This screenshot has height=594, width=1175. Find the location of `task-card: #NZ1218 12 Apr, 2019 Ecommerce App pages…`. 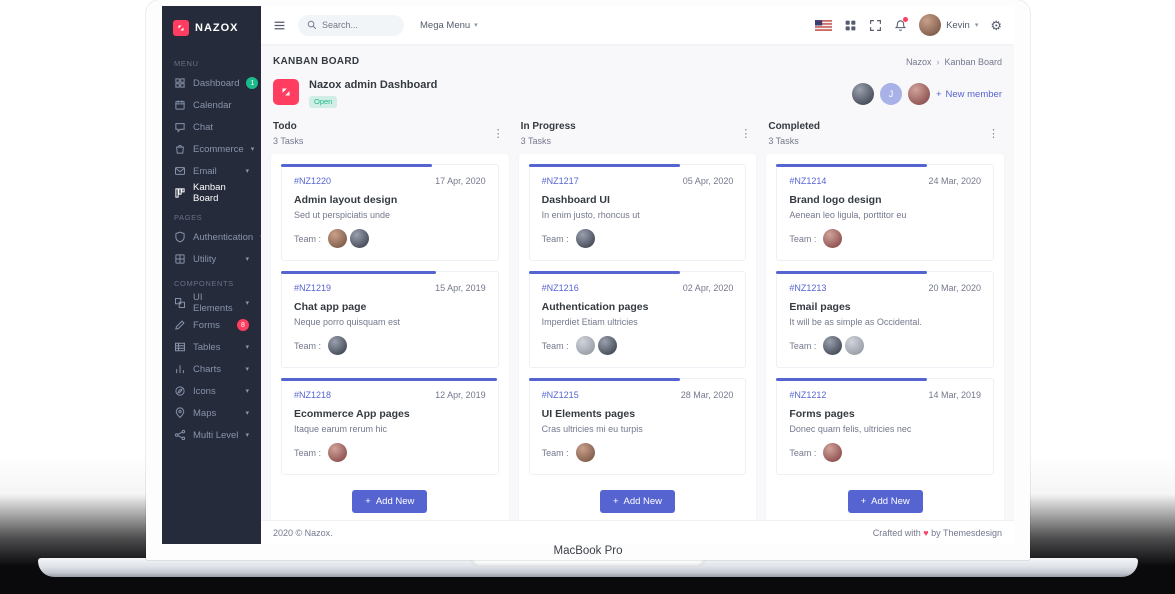

task-card: #NZ1218 12 Apr, 2019 Ecommerce App pages… is located at coordinates (390, 426).